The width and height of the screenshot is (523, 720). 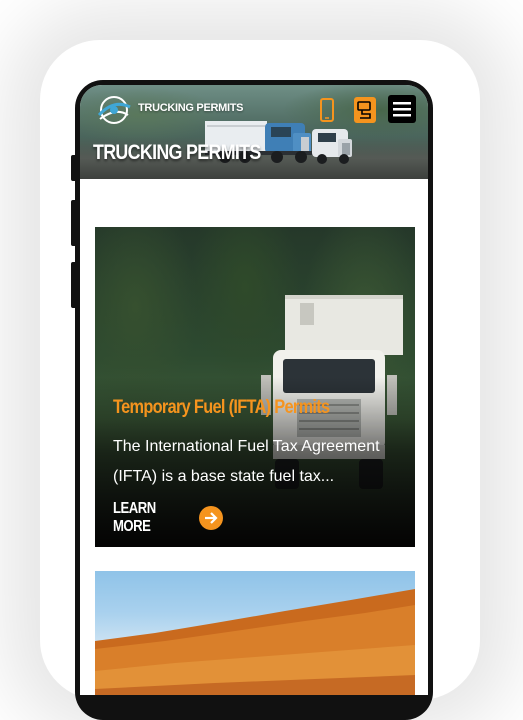 What do you see at coordinates (74, 223) in the screenshot?
I see `volume-up-button` at bounding box center [74, 223].